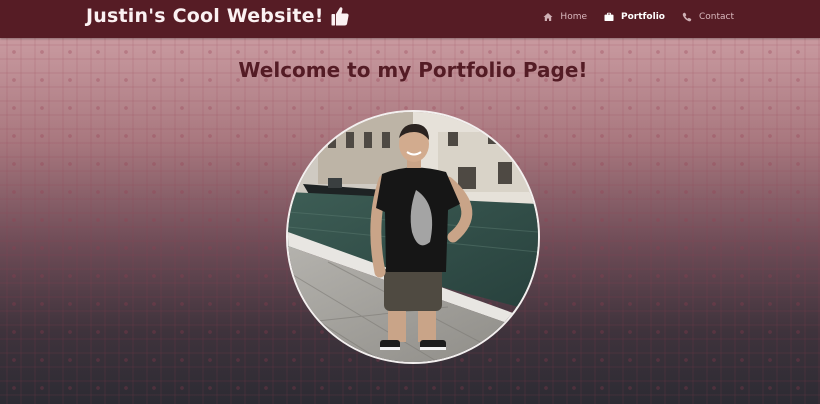  I want to click on page-title: Welcome to my Portfolio Page!, so click(413, 70).